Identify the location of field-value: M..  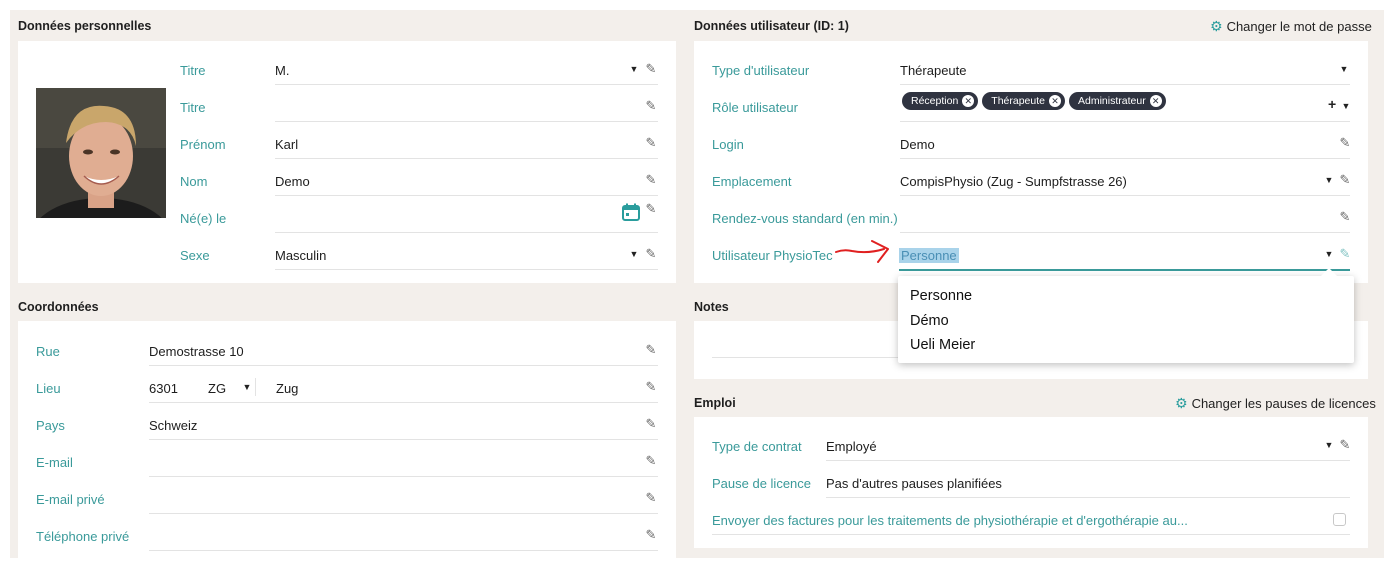
(282, 70).